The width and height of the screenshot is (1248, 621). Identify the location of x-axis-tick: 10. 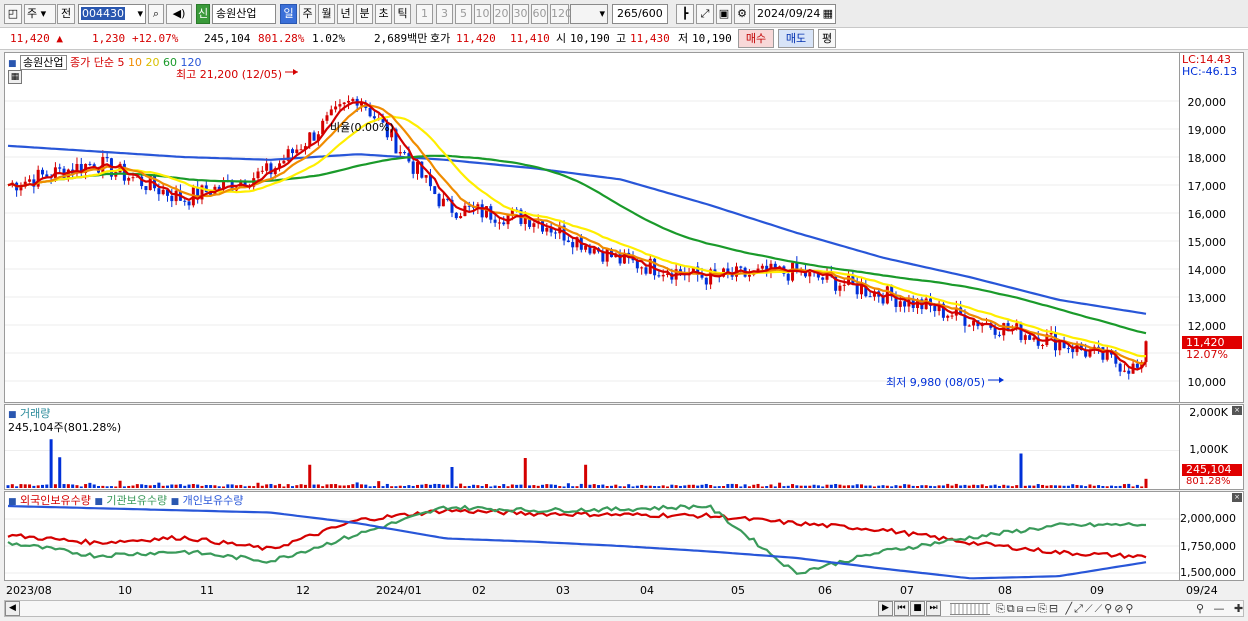
(125, 590).